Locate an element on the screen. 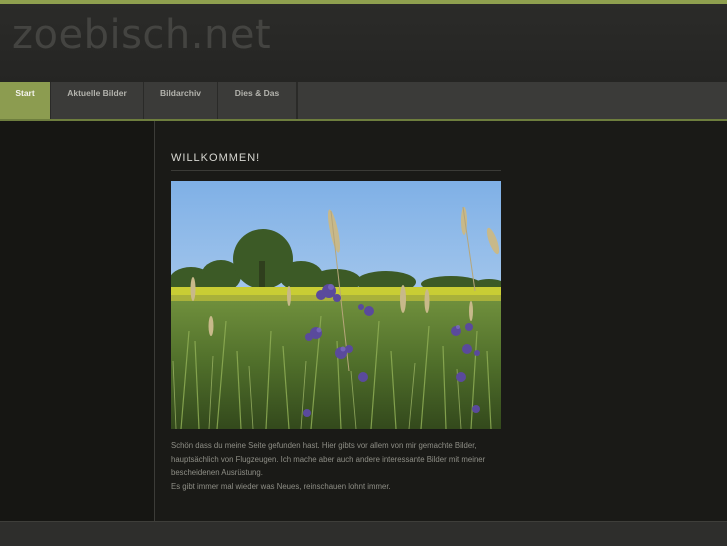  nav-item-bildarchiv: Bildarchiv is located at coordinates (181, 100).